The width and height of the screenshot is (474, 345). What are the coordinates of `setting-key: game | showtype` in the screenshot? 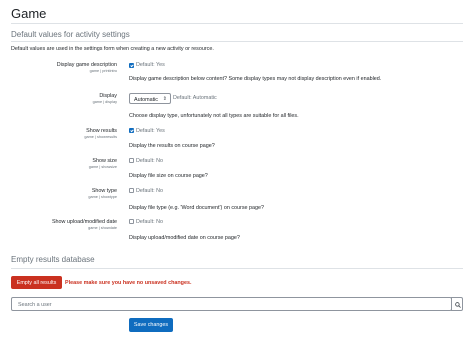 It's located at (102, 197).